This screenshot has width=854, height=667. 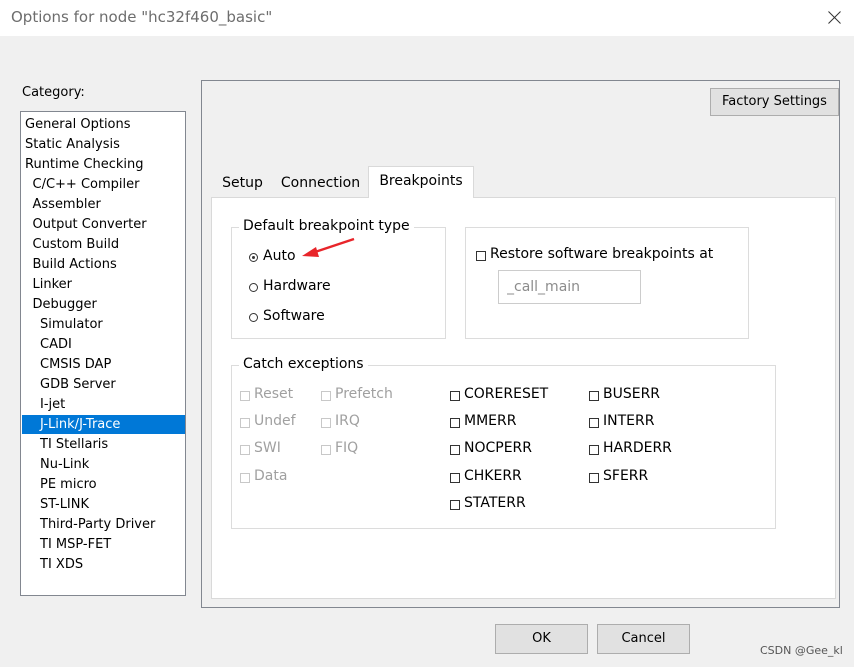 I want to click on checkbox-label: INTERR, so click(x=629, y=421).